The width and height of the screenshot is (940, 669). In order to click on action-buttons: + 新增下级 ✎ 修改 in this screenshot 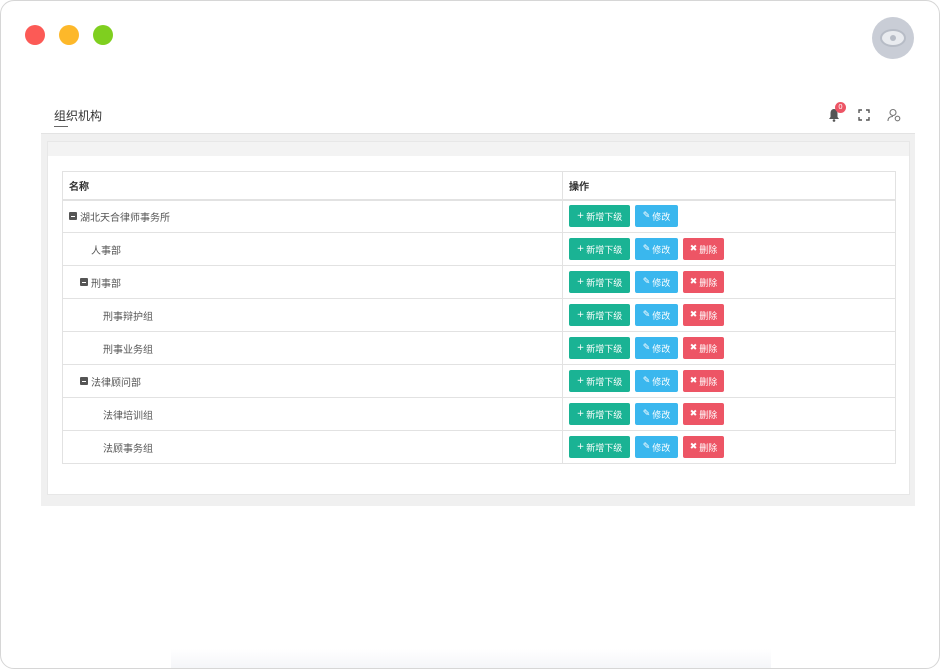, I will do `click(729, 216)`.